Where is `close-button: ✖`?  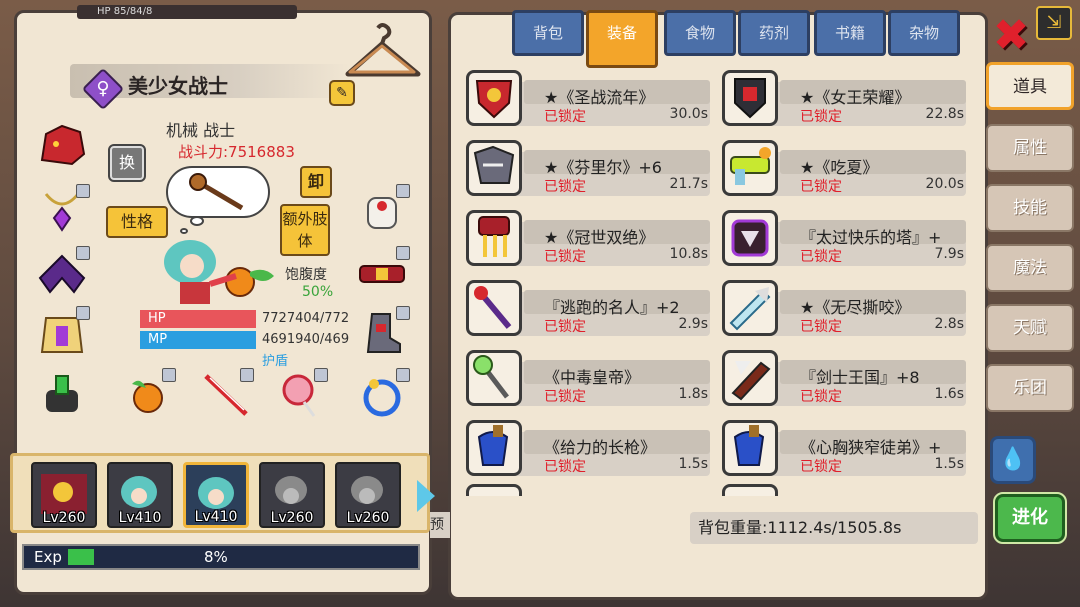 close-button: ✖ is located at coordinates (1011, 36).